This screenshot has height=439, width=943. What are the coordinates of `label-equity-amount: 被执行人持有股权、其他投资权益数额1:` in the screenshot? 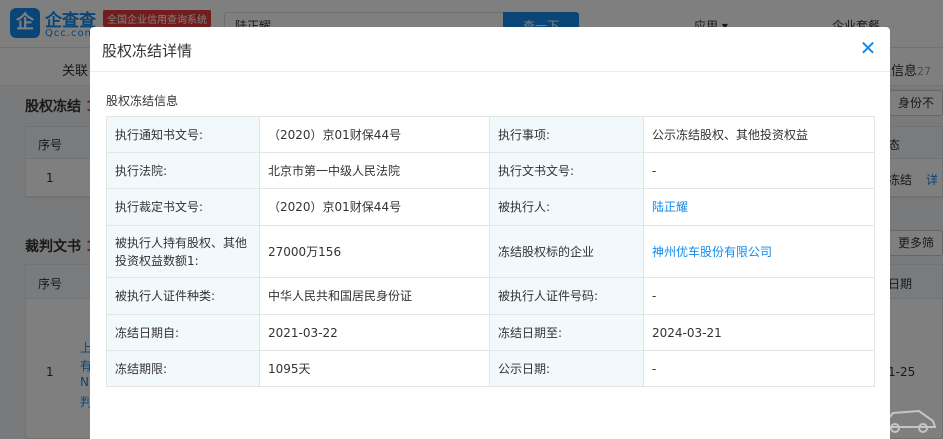 It's located at (183, 251).